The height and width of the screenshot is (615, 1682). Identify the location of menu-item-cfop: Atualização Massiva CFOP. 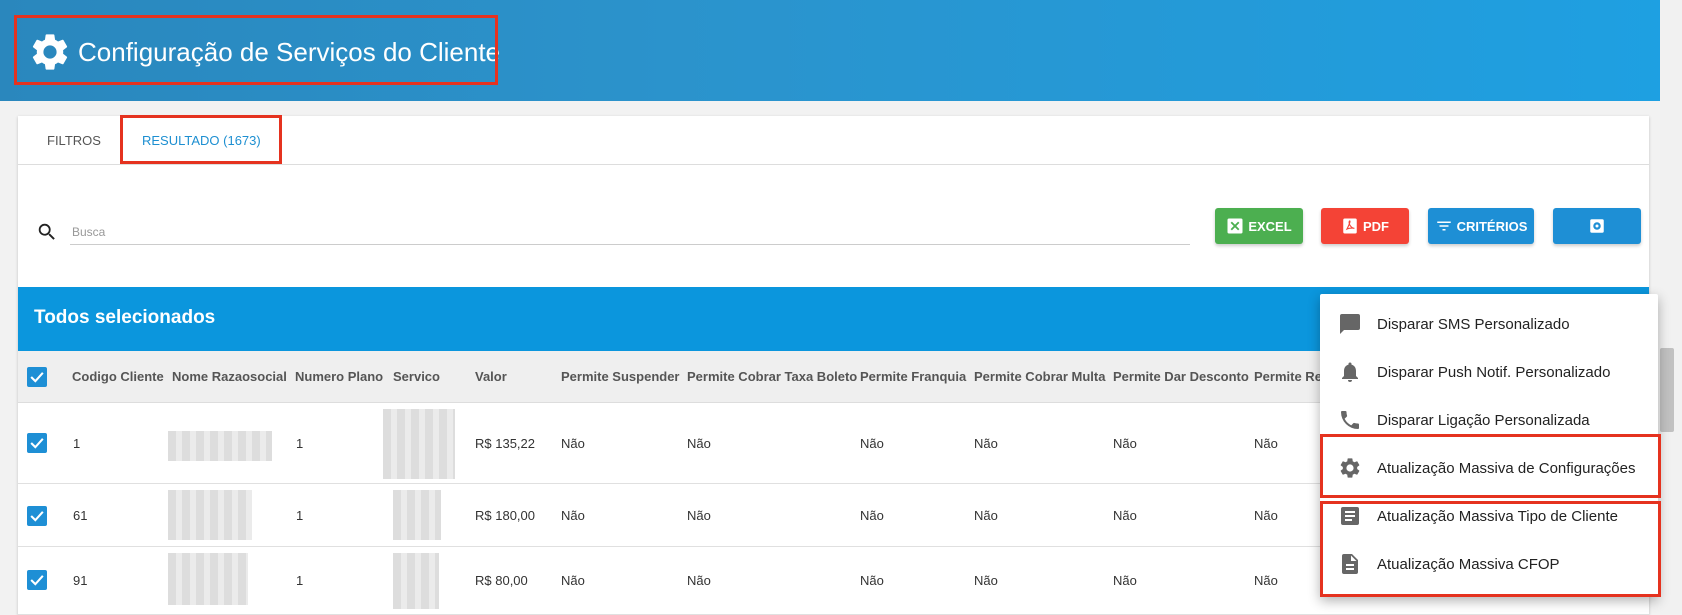
(1489, 564).